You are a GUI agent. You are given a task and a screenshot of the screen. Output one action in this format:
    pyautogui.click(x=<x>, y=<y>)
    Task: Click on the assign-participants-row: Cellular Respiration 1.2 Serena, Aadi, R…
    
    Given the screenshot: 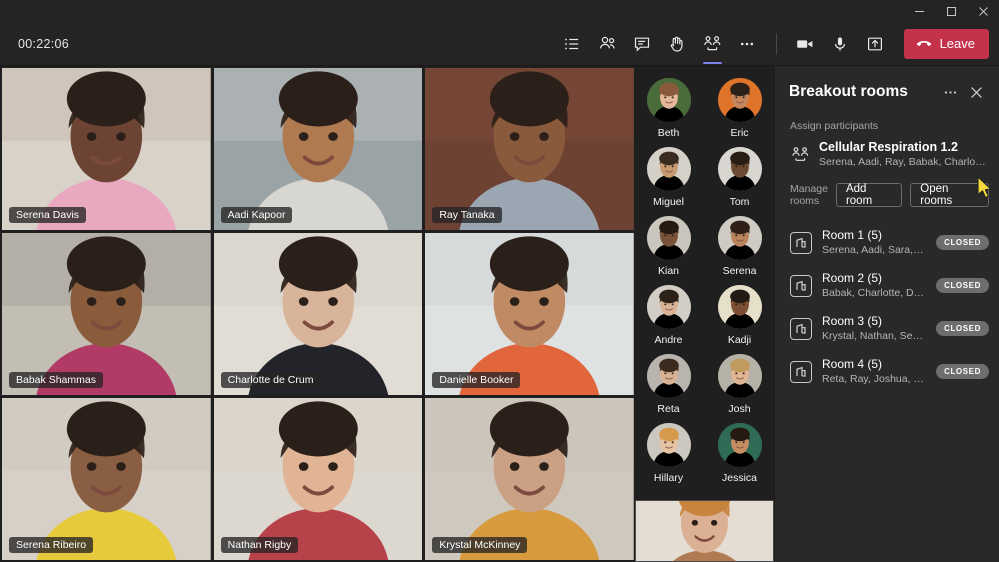 What is the action you would take?
    pyautogui.click(x=887, y=153)
    